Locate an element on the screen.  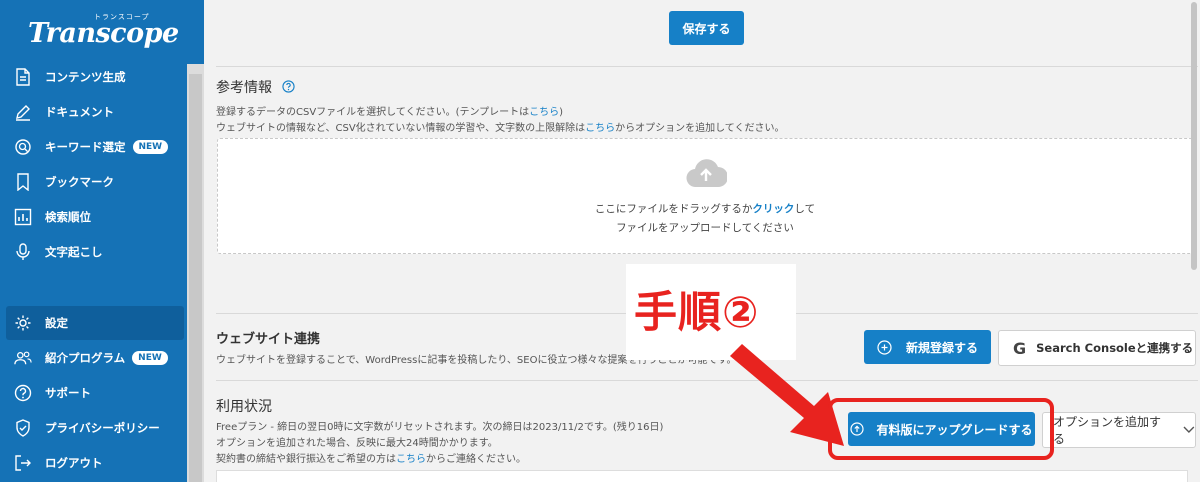
sidebar-item-content-generation: コンテンツ生成 is located at coordinates (93, 77).